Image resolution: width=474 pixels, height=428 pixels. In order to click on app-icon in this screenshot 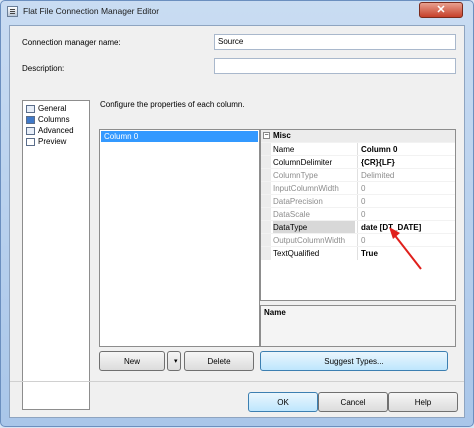, I will do `click(12, 11)`.